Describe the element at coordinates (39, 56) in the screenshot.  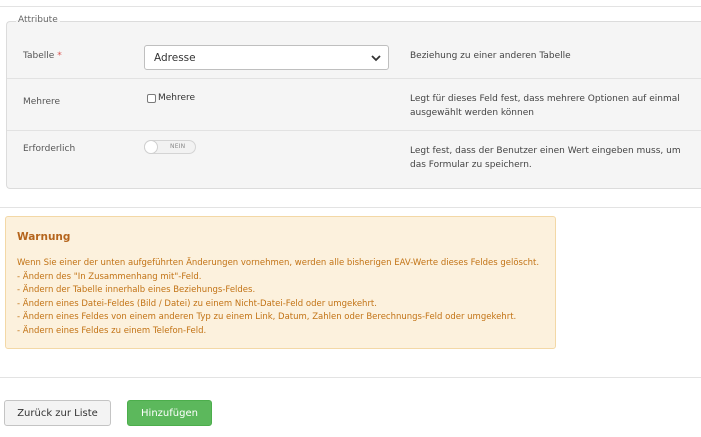
I see `table-label-text: Tabelle` at that location.